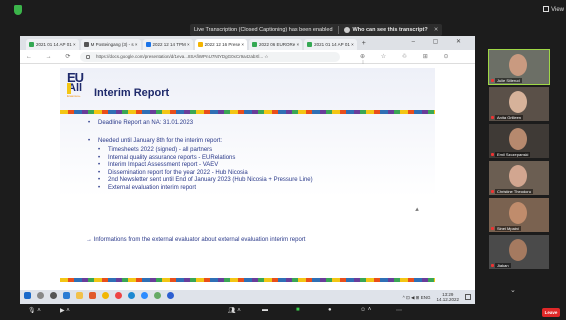  Describe the element at coordinates (105, 295) in the screenshot. I see `chrome-icon` at that location.